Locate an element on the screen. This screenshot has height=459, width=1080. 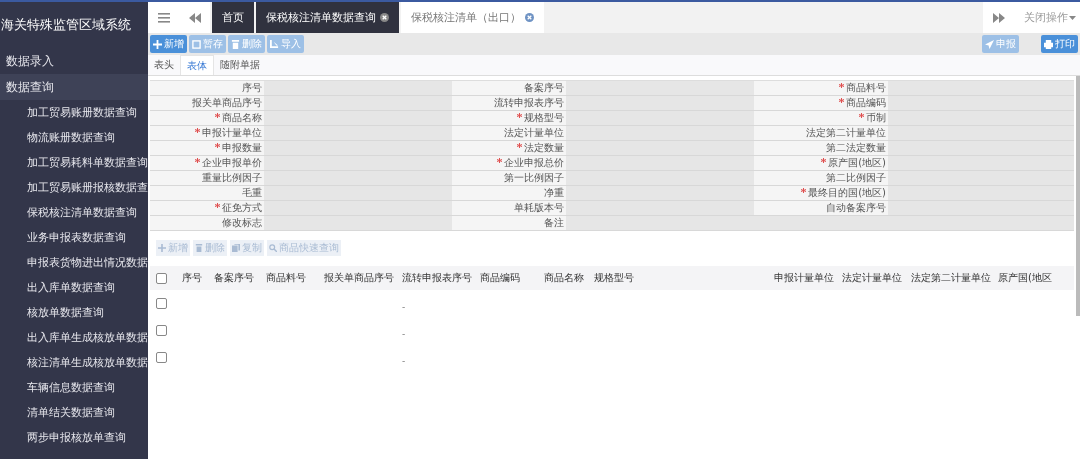
sidebar-item: 核放单数据查询 is located at coordinates (74, 312).